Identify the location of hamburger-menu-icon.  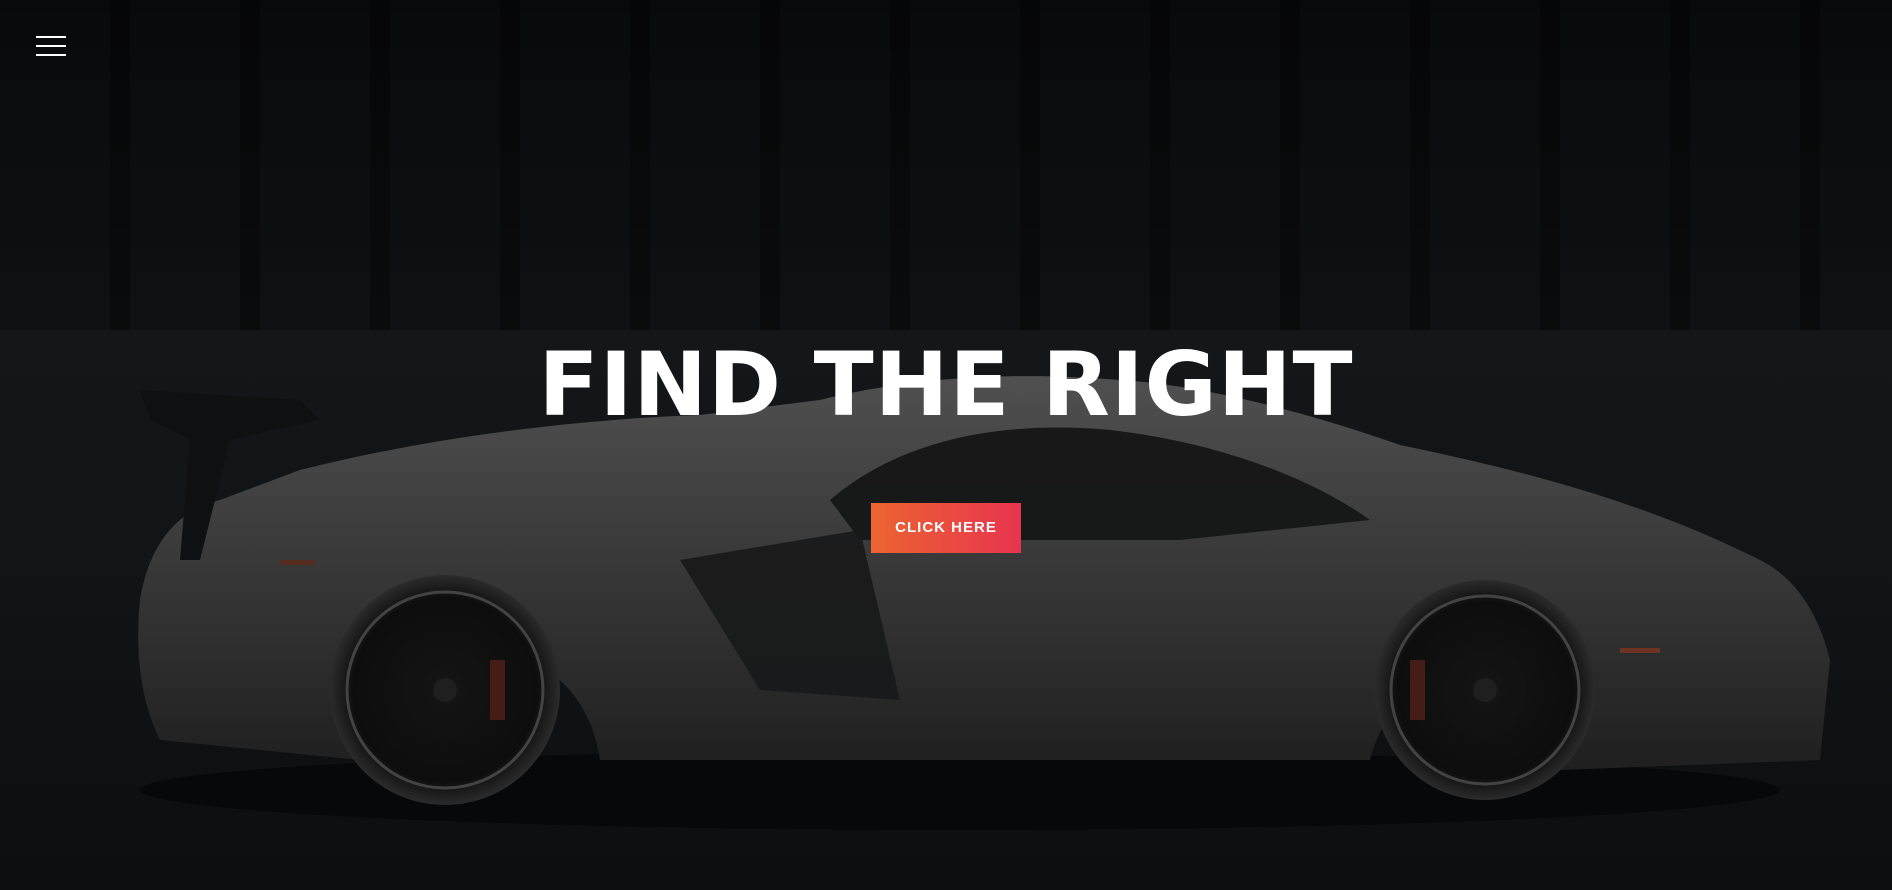
(51, 47).